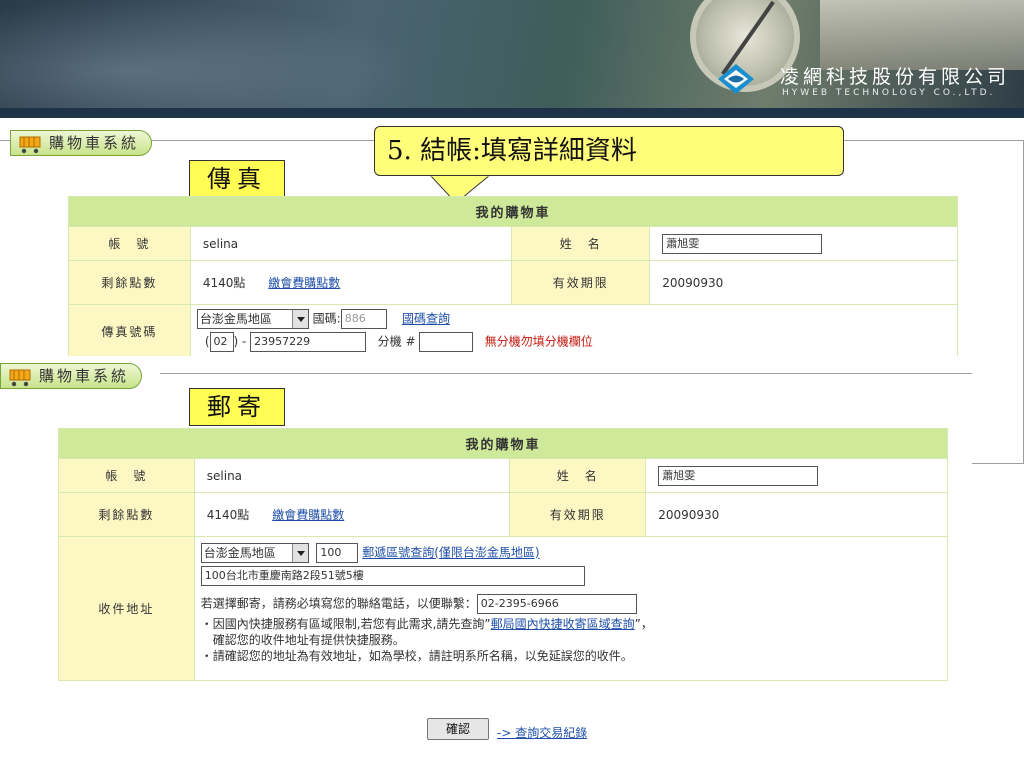 The height and width of the screenshot is (768, 1024). I want to click on company-logo-icon, so click(736, 79).